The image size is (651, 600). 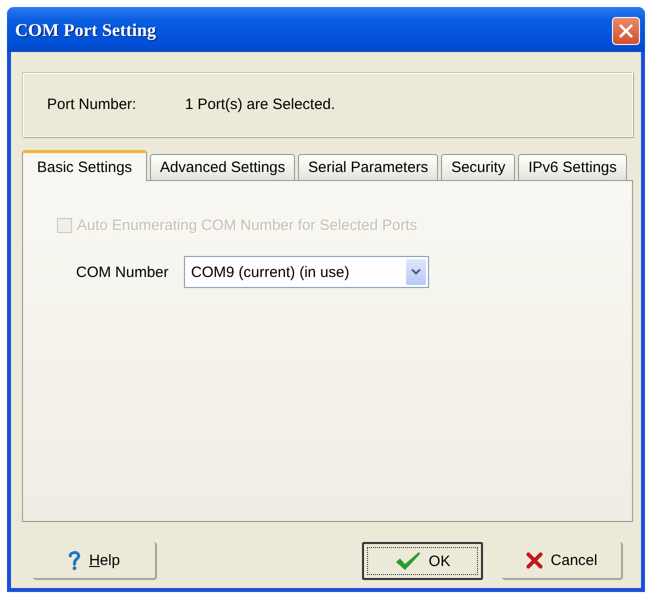 What do you see at coordinates (95, 561) in the screenshot?
I see `help-button: Help` at bounding box center [95, 561].